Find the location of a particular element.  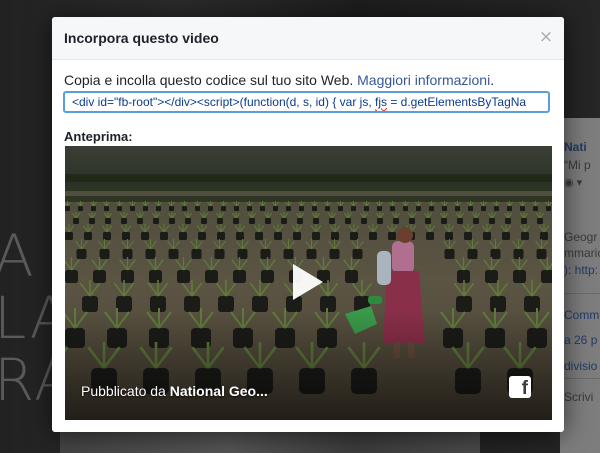

share-link: divisio is located at coordinates (582, 366).